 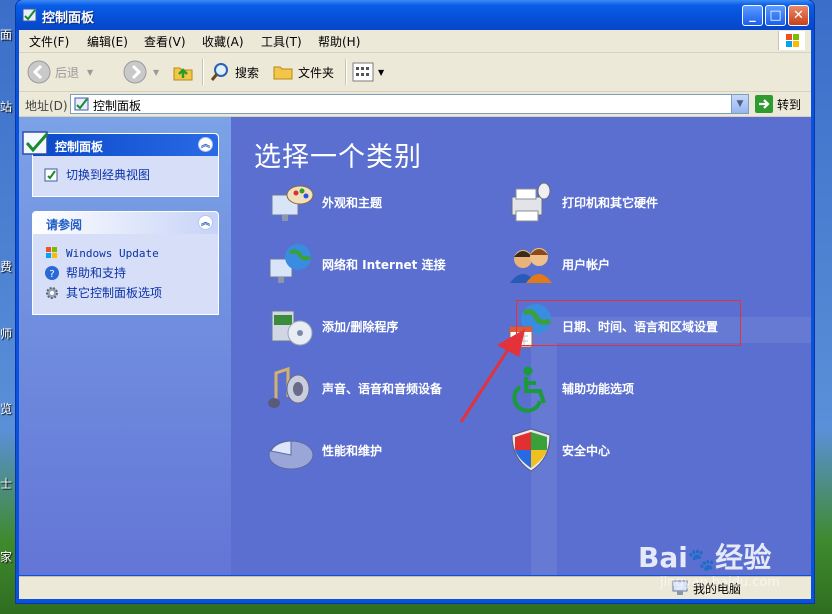 I want to click on desktop-label: 览, so click(x=6, y=409).